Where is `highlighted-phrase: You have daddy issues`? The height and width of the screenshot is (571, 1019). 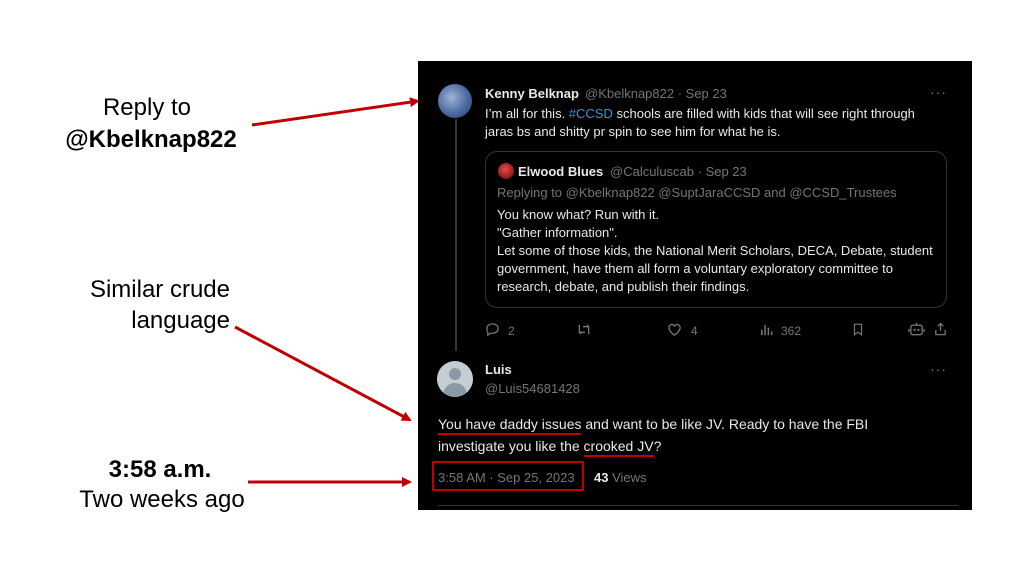
highlighted-phrase: You have daddy issues is located at coordinates (510, 425).